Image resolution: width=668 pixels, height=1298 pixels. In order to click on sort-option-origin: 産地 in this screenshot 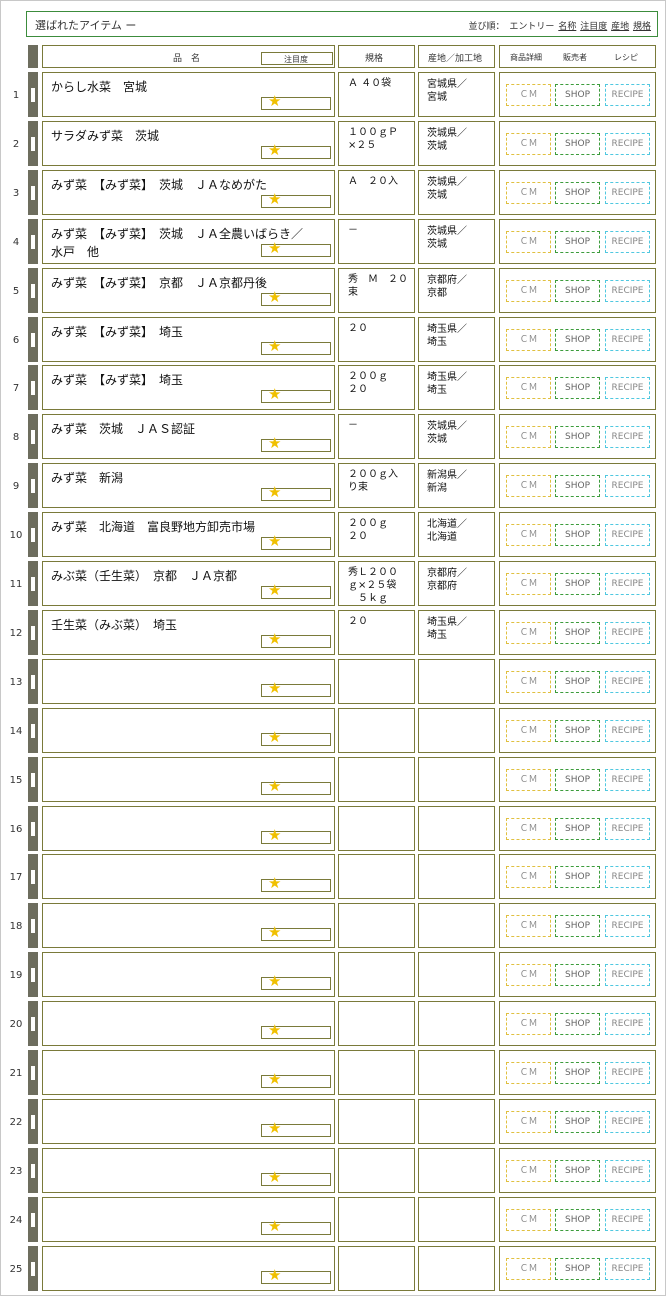, I will do `click(620, 27)`.